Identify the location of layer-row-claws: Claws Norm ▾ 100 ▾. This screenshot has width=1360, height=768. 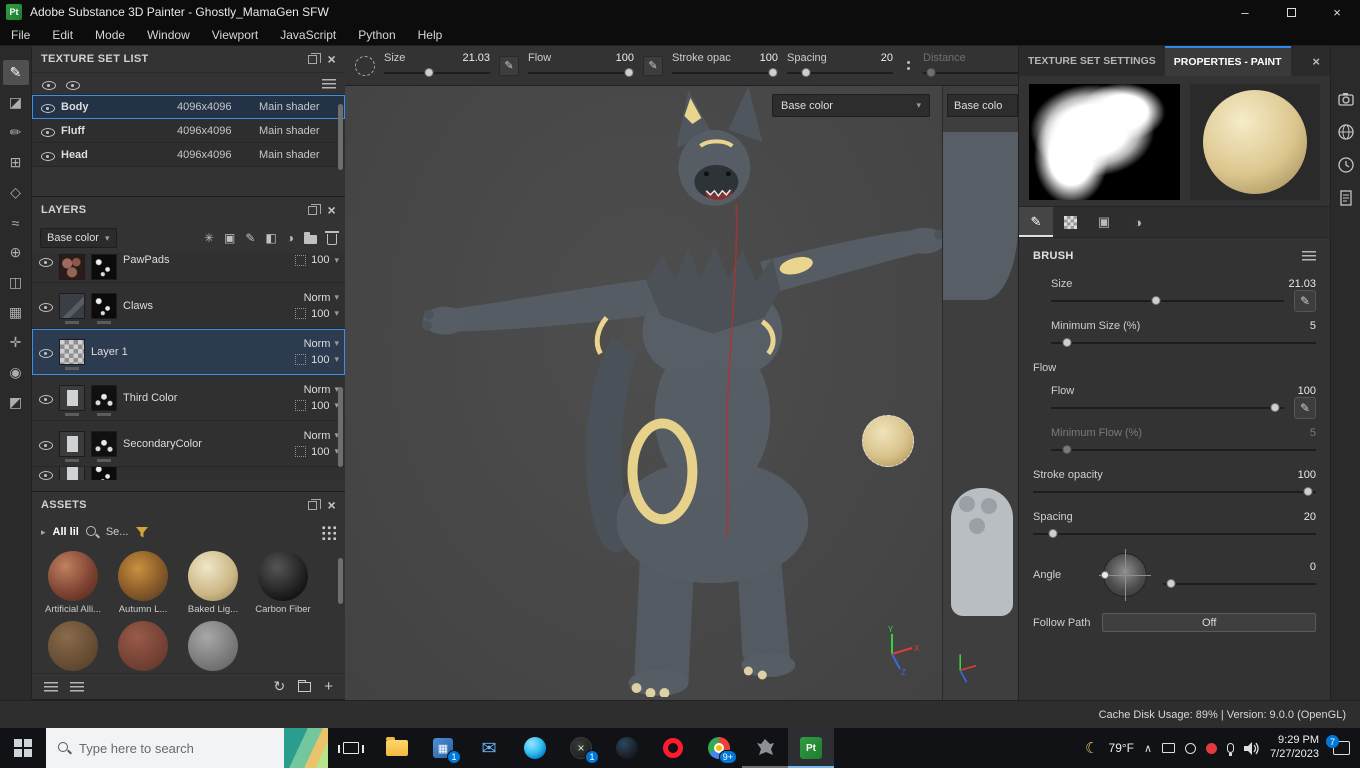
(188, 306).